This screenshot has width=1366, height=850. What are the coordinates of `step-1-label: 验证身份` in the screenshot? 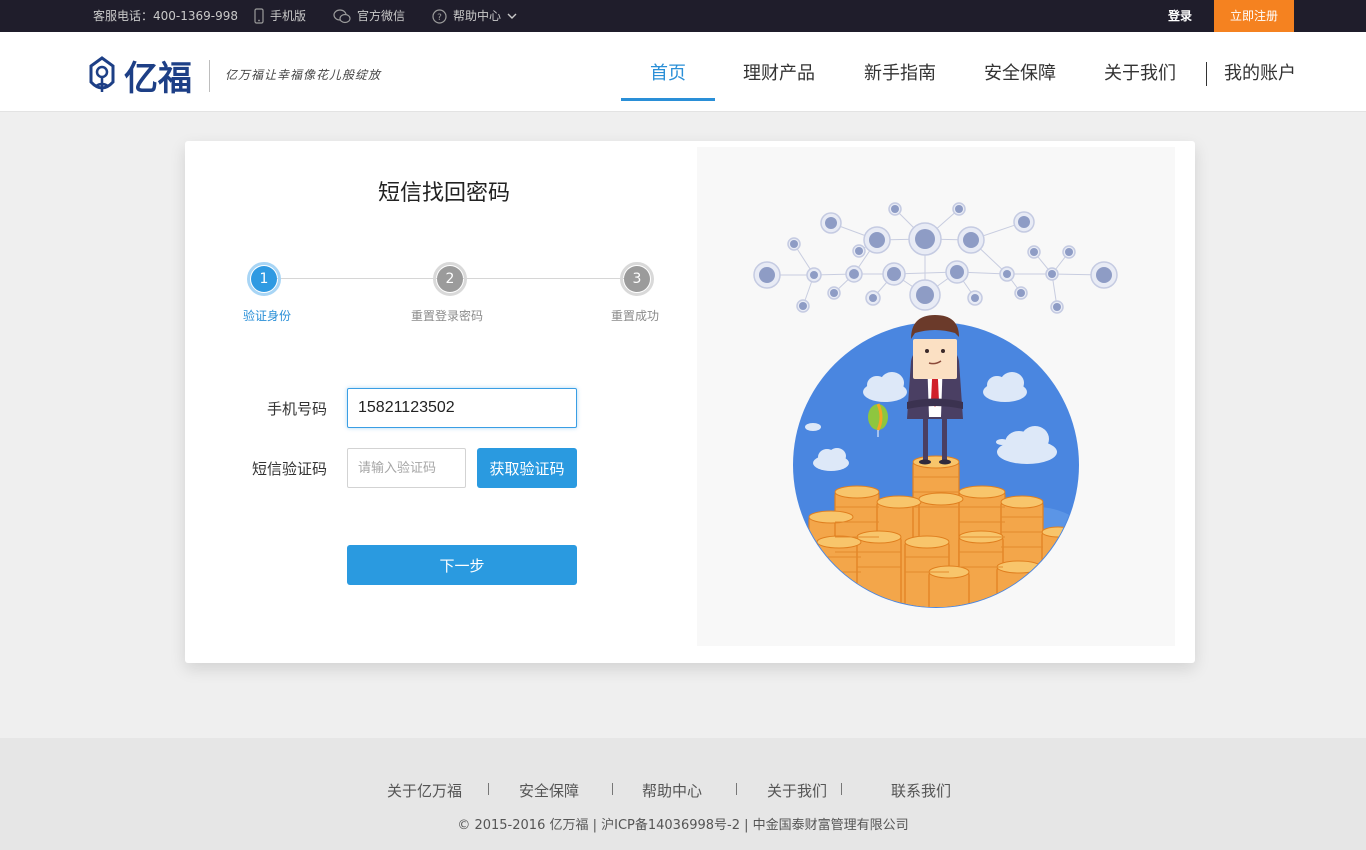 It's located at (267, 316).